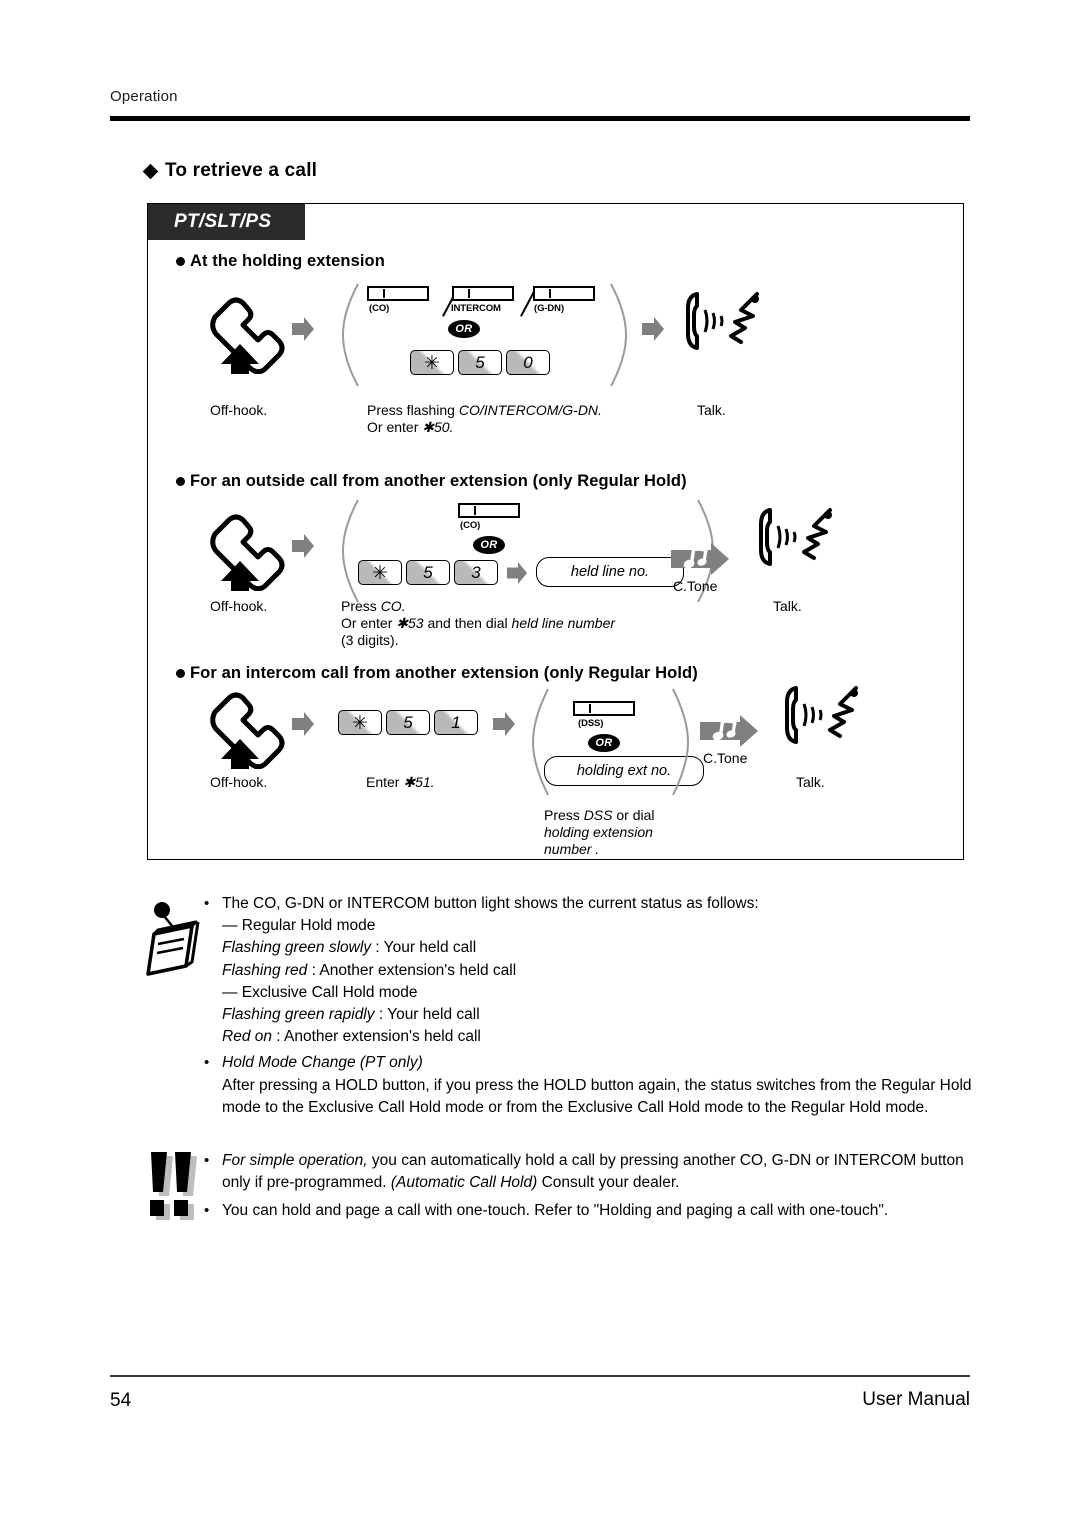  What do you see at coordinates (476, 308) in the screenshot?
I see `intercom-button-label: INTERCOM` at bounding box center [476, 308].